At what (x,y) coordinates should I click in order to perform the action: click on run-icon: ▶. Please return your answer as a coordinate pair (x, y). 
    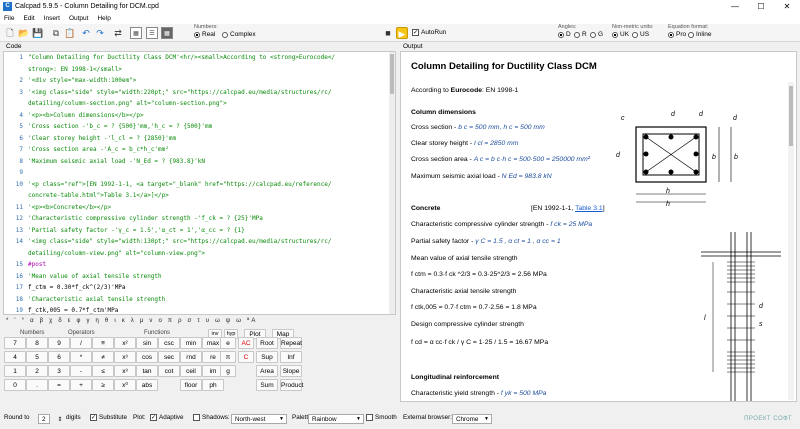
    Looking at the image, I should click on (402, 33).